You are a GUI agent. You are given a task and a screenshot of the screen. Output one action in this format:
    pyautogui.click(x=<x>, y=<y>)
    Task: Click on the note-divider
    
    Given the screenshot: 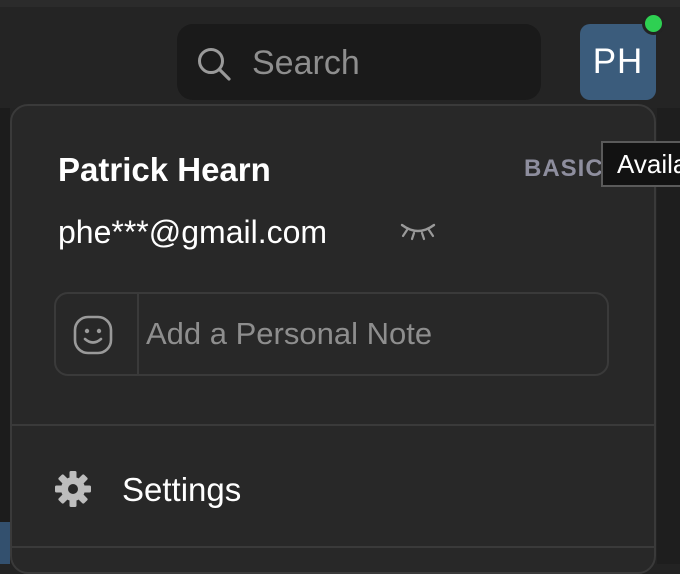 What is the action you would take?
    pyautogui.click(x=138, y=334)
    